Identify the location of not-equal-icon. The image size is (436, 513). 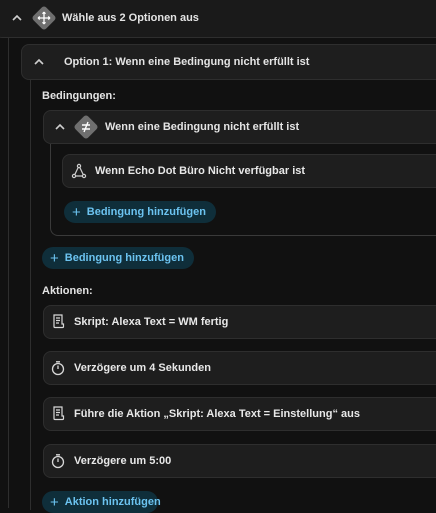
(86, 127).